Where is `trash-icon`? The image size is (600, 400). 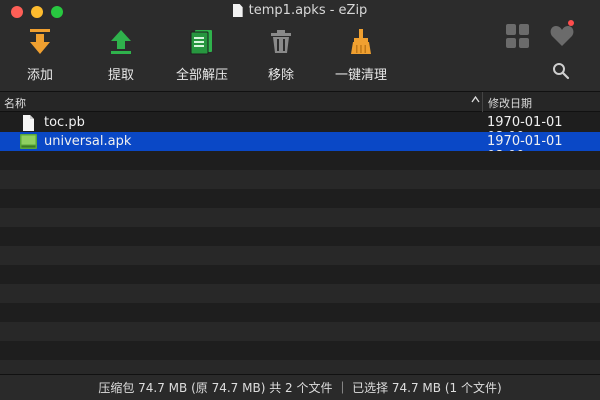 trash-icon is located at coordinates (281, 42).